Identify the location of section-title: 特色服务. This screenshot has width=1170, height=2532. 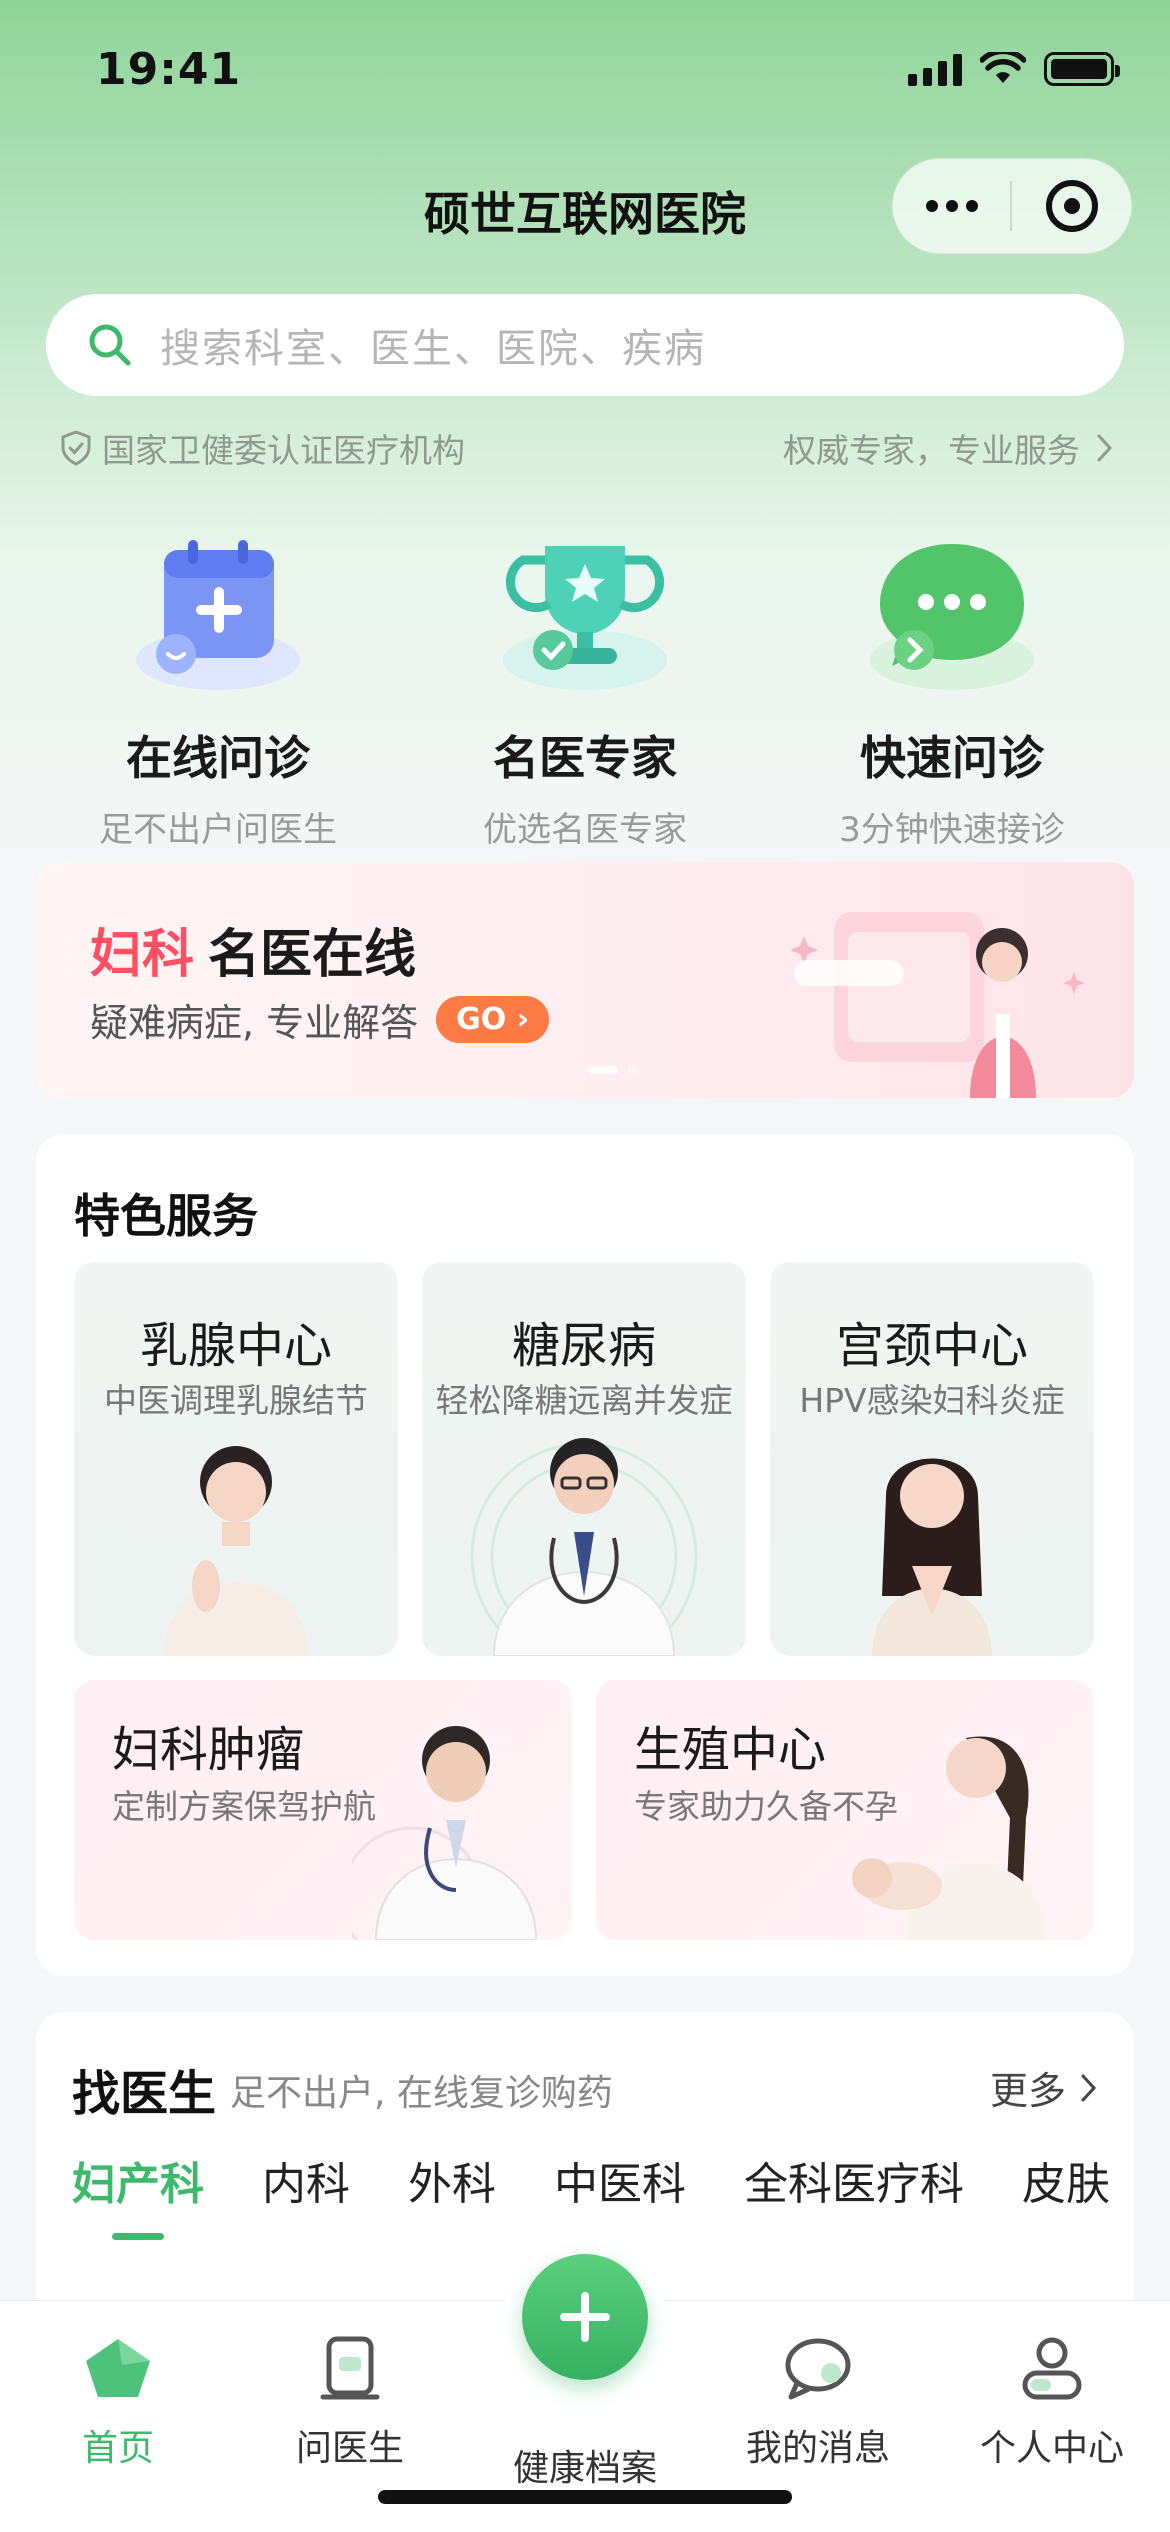
(166, 1216).